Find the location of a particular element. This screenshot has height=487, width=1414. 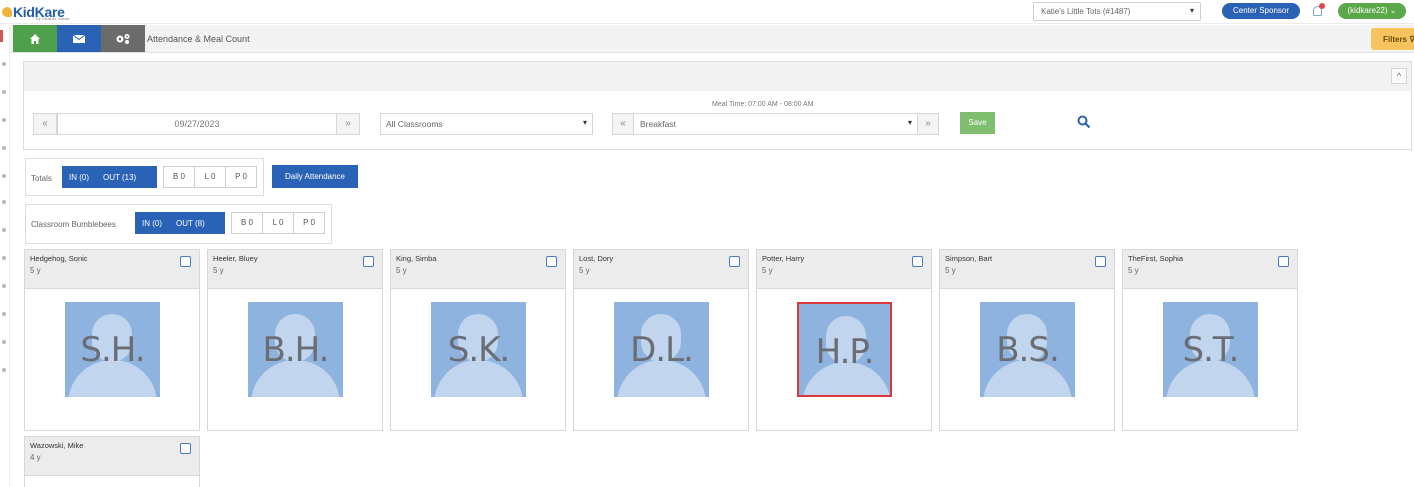

avatar: S.H. is located at coordinates (112, 349).